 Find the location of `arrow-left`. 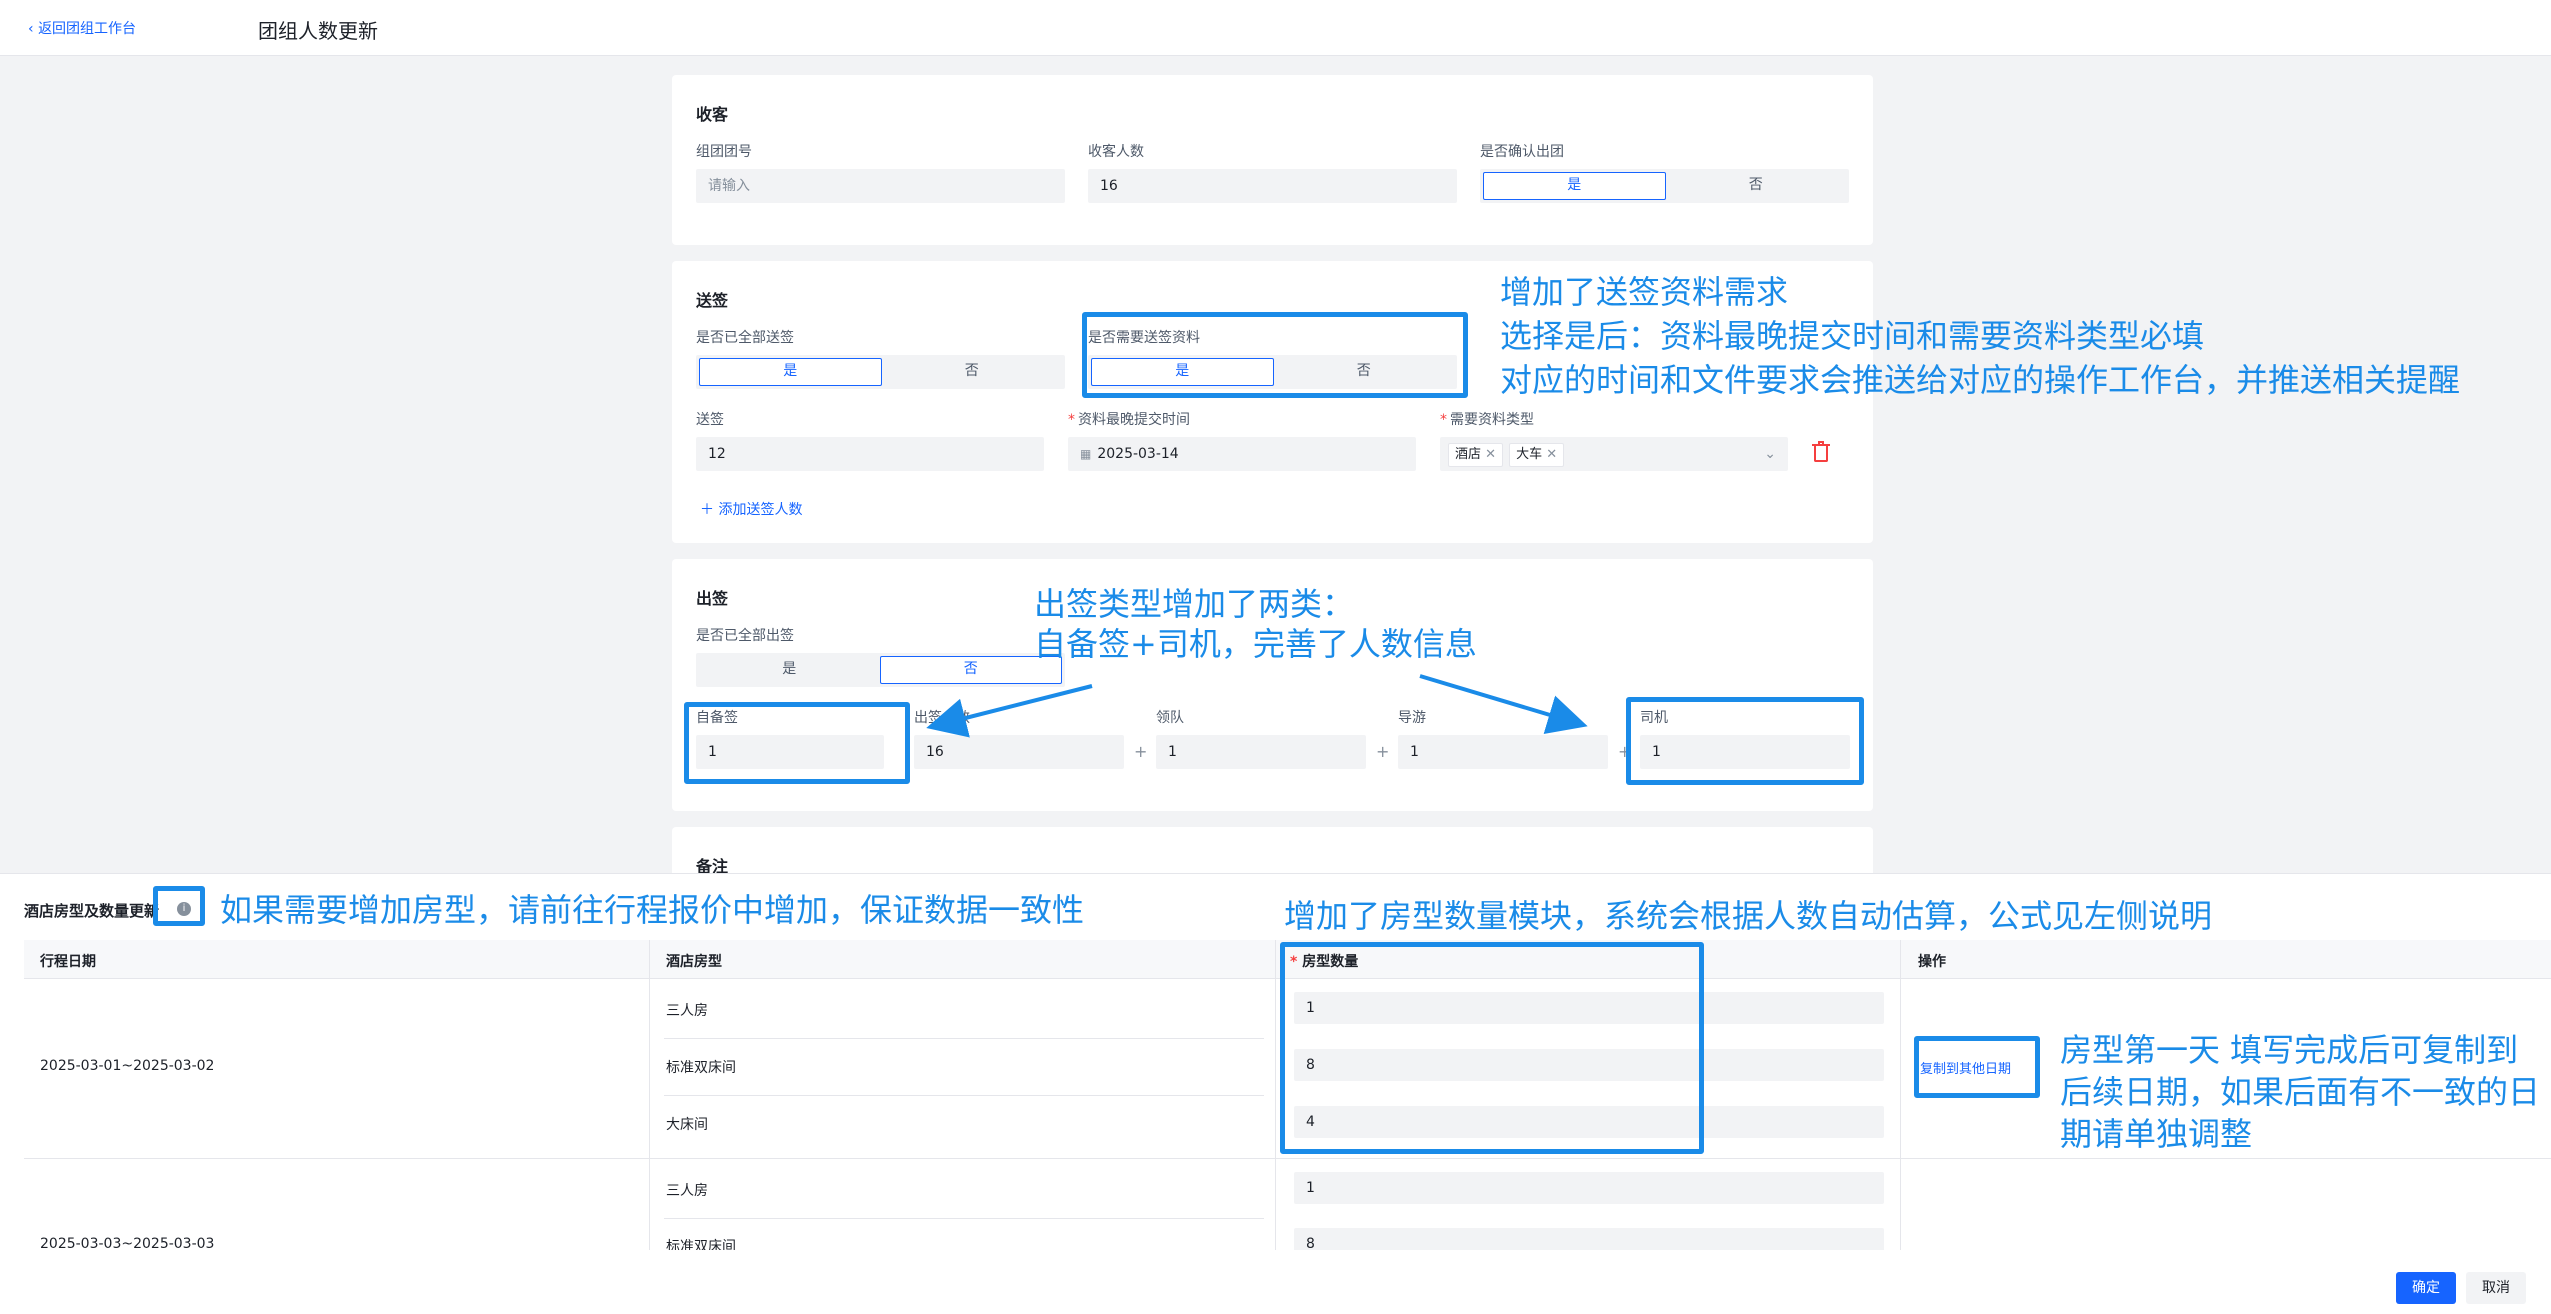

arrow-left is located at coordinates (1009, 711).